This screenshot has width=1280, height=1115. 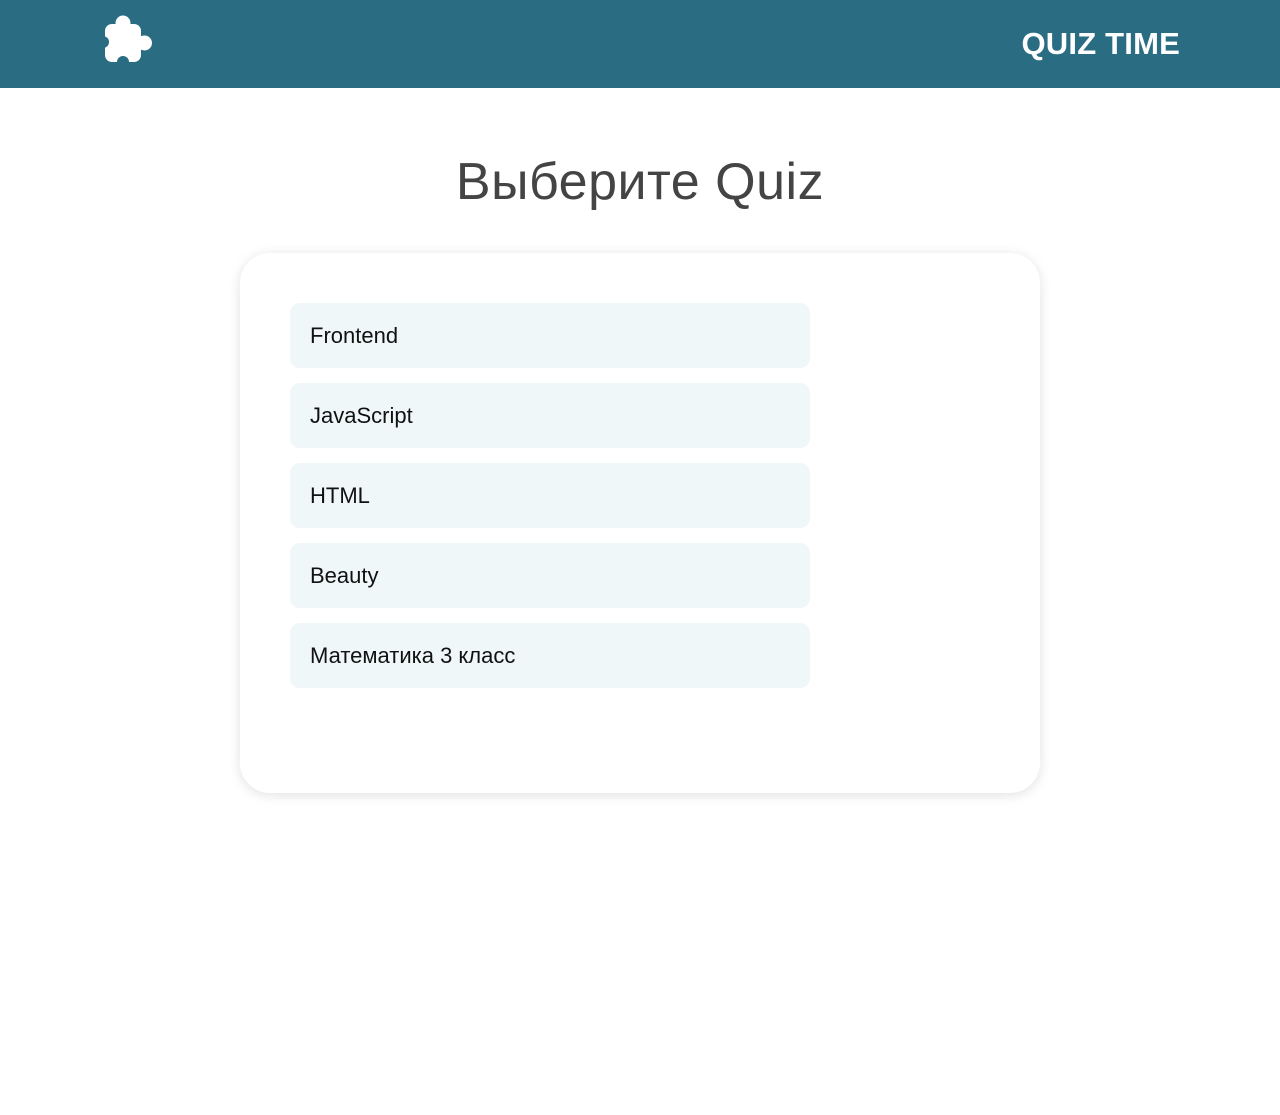 What do you see at coordinates (124, 41) in the screenshot?
I see `puzzle-piece-icon` at bounding box center [124, 41].